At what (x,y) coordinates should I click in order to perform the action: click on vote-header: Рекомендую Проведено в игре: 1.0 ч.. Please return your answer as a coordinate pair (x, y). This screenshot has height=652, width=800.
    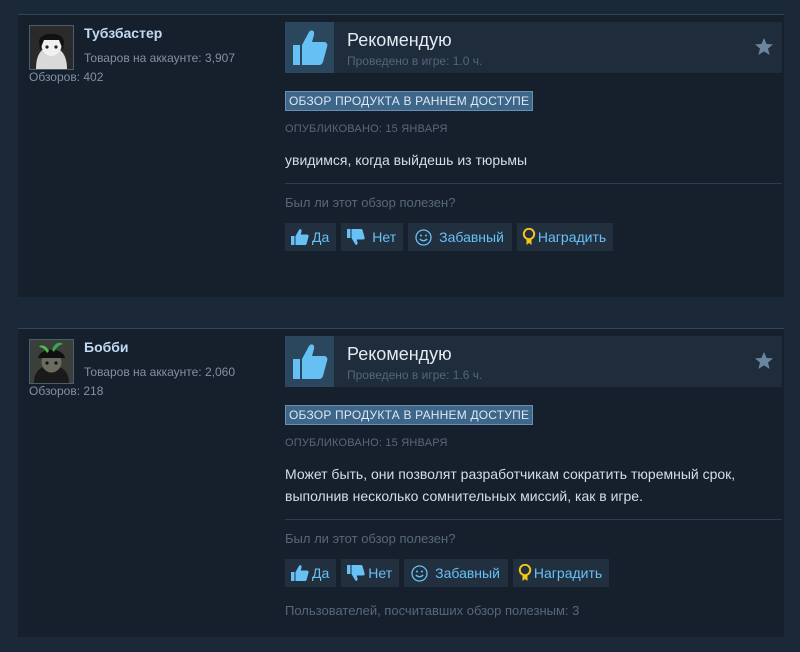
    Looking at the image, I should click on (533, 47).